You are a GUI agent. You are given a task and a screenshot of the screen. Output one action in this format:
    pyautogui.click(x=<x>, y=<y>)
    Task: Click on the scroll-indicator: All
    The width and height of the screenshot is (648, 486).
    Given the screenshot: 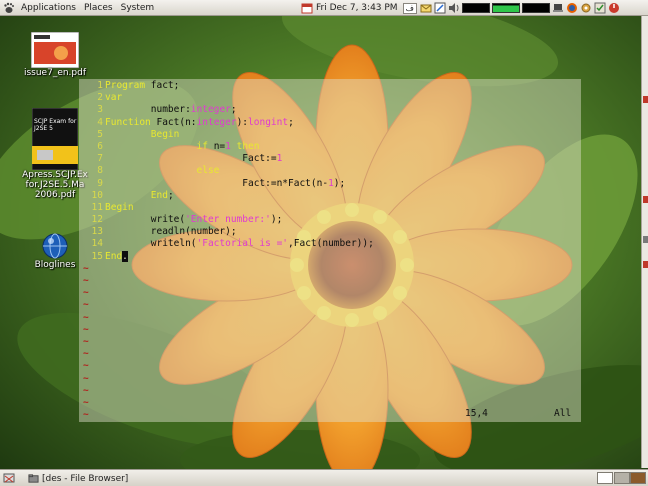 What is the action you would take?
    pyautogui.click(x=563, y=413)
    